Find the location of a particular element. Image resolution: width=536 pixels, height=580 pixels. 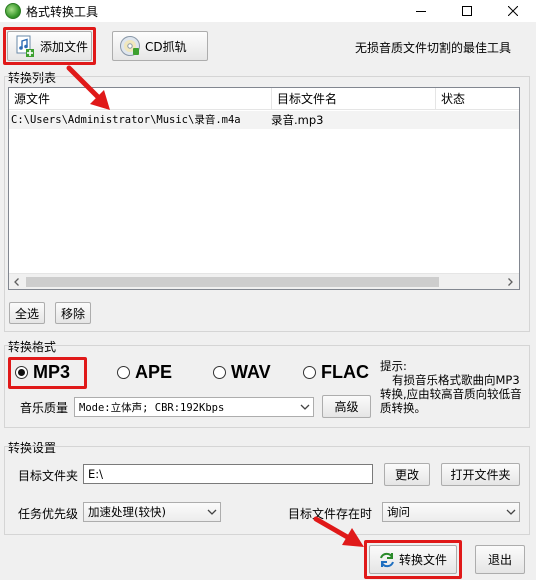

arrow-to-list-annotation is located at coordinates (88, 87).